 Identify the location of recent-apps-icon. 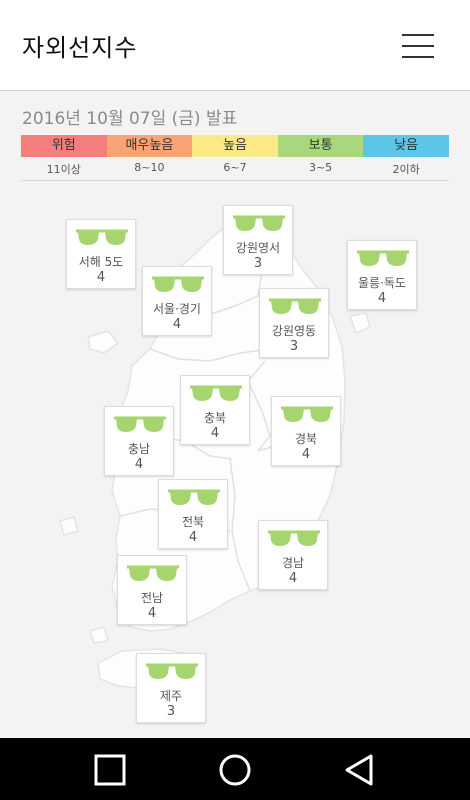
(110, 770).